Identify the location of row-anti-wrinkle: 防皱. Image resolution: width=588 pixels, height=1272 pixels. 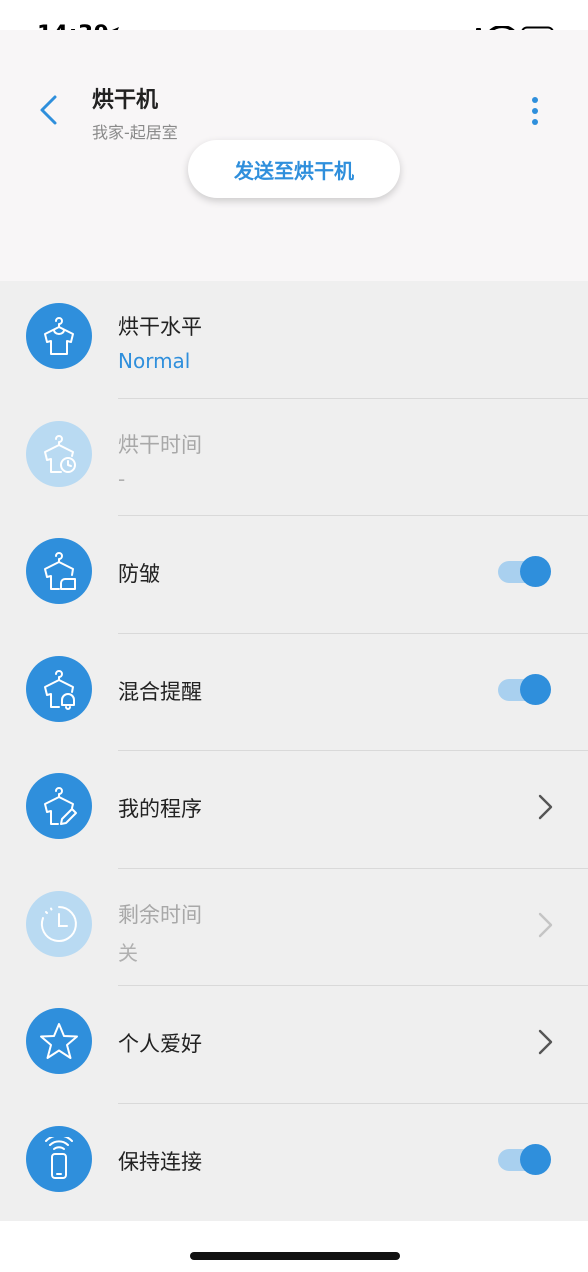
(294, 575).